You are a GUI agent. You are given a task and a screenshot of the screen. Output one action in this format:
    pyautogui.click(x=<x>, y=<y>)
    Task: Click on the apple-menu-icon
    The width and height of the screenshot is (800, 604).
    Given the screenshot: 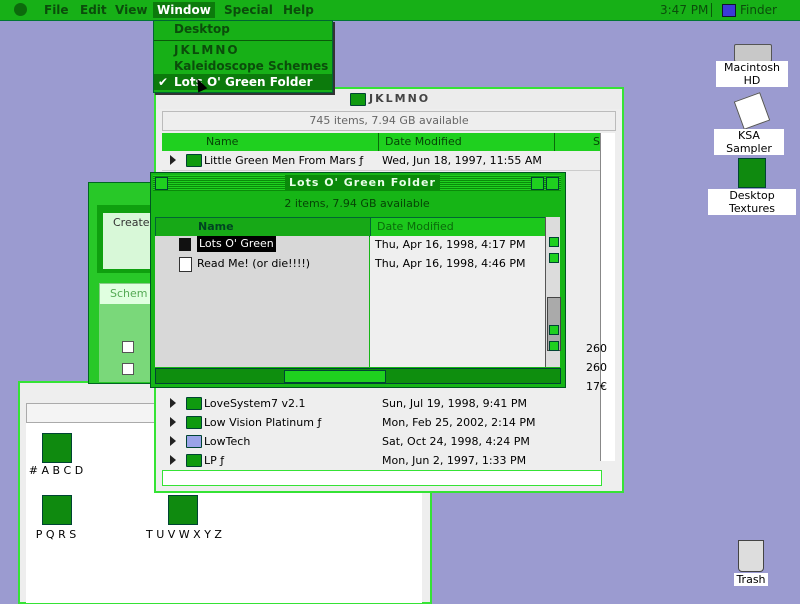 What is the action you would take?
    pyautogui.click(x=20, y=9)
    